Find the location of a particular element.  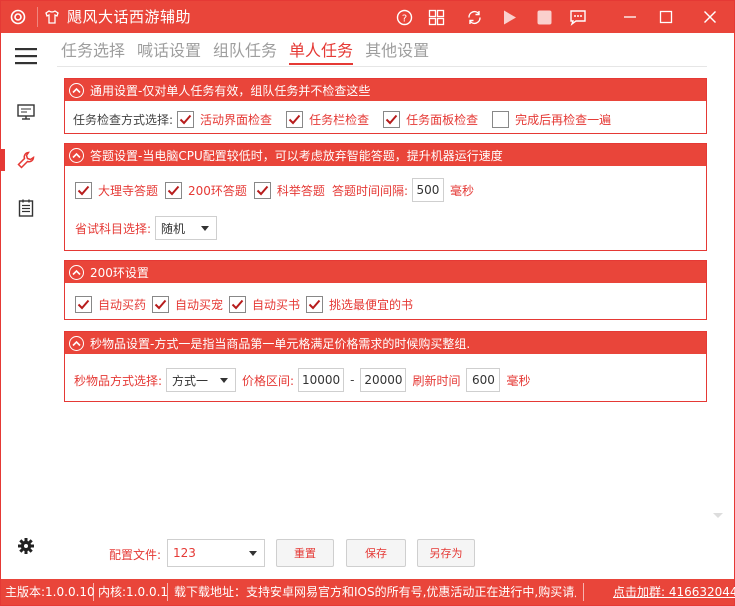

interval-label: 答题时间间隔: is located at coordinates (369, 190).